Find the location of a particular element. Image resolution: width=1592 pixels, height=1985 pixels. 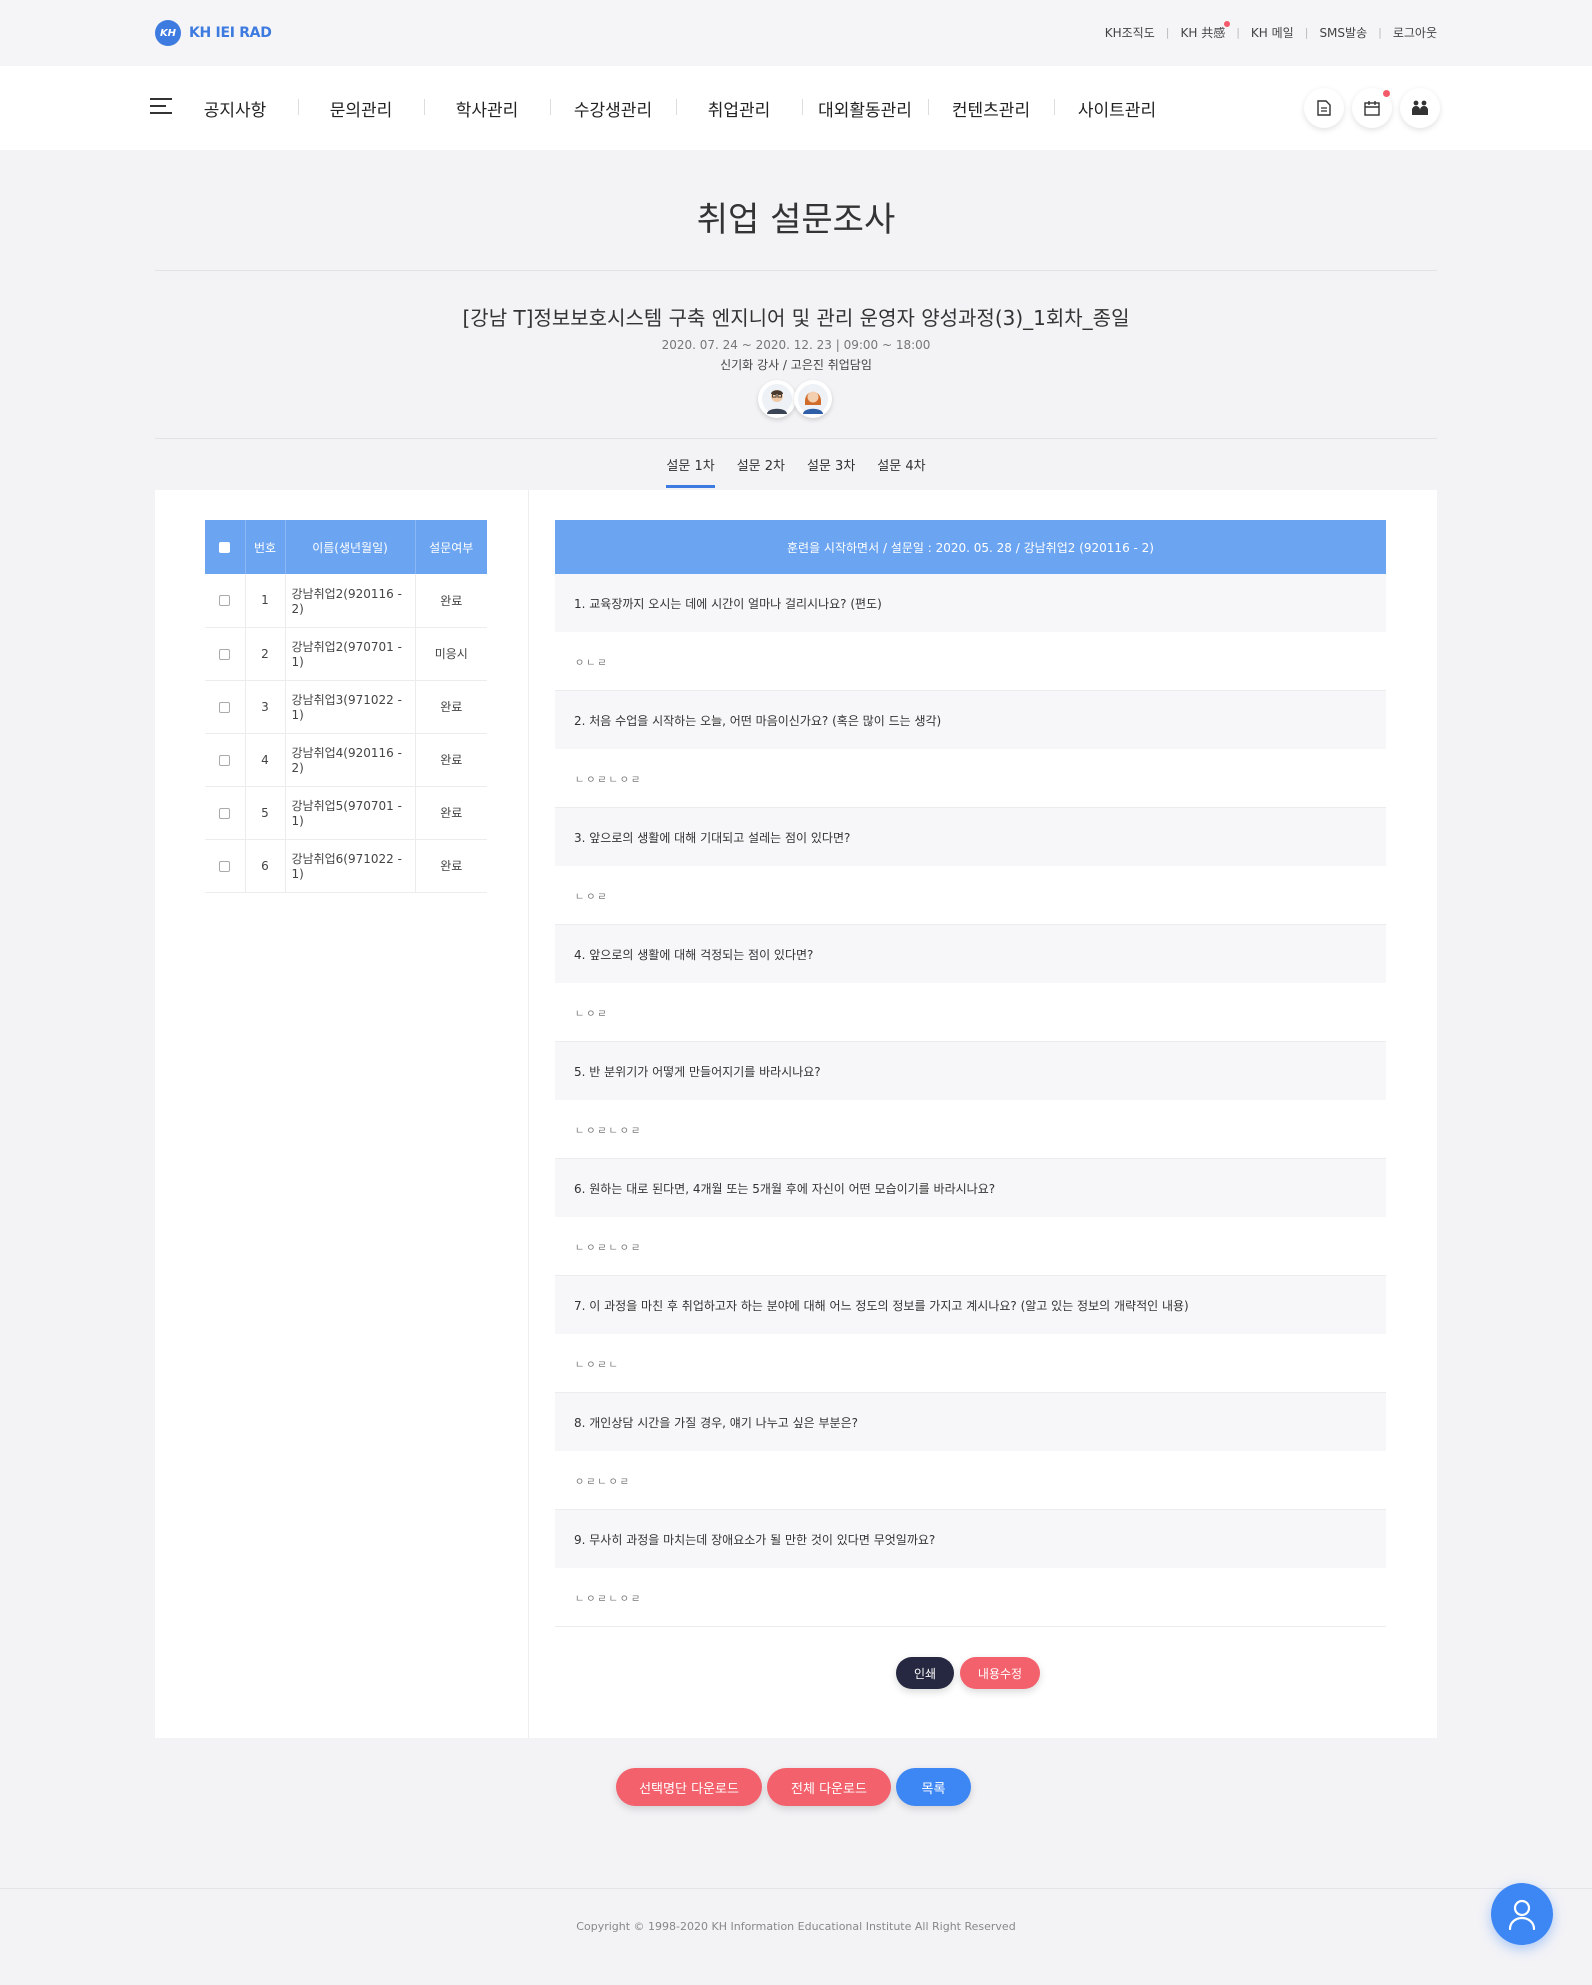

table-row: 3 강남취업3(971022 - 1) 완료 is located at coordinates (346, 707).